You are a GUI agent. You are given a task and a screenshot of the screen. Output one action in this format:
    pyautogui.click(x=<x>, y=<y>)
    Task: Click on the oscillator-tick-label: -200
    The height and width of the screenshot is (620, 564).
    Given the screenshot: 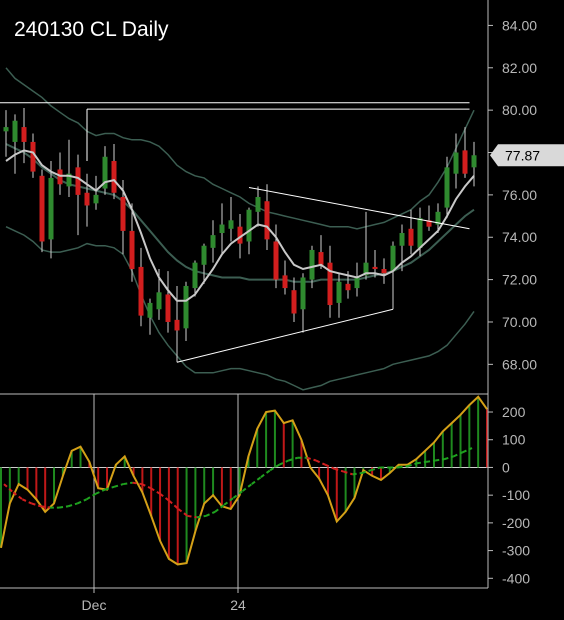 What is the action you would take?
    pyautogui.click(x=516, y=523)
    